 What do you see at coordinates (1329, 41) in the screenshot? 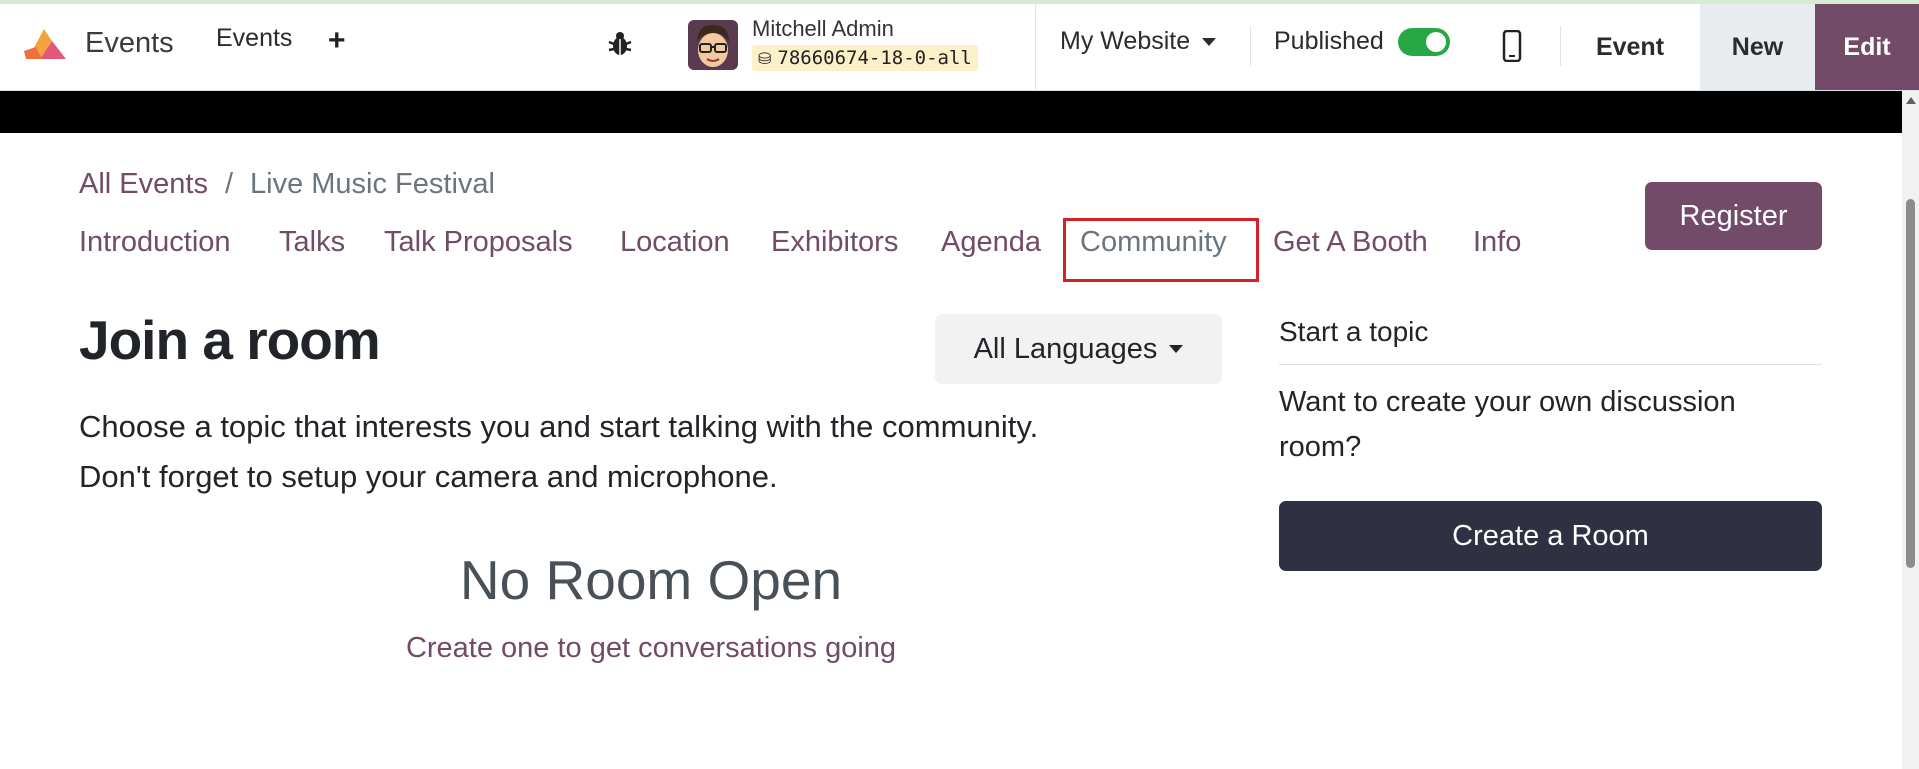
I see `published-label: Published` at bounding box center [1329, 41].